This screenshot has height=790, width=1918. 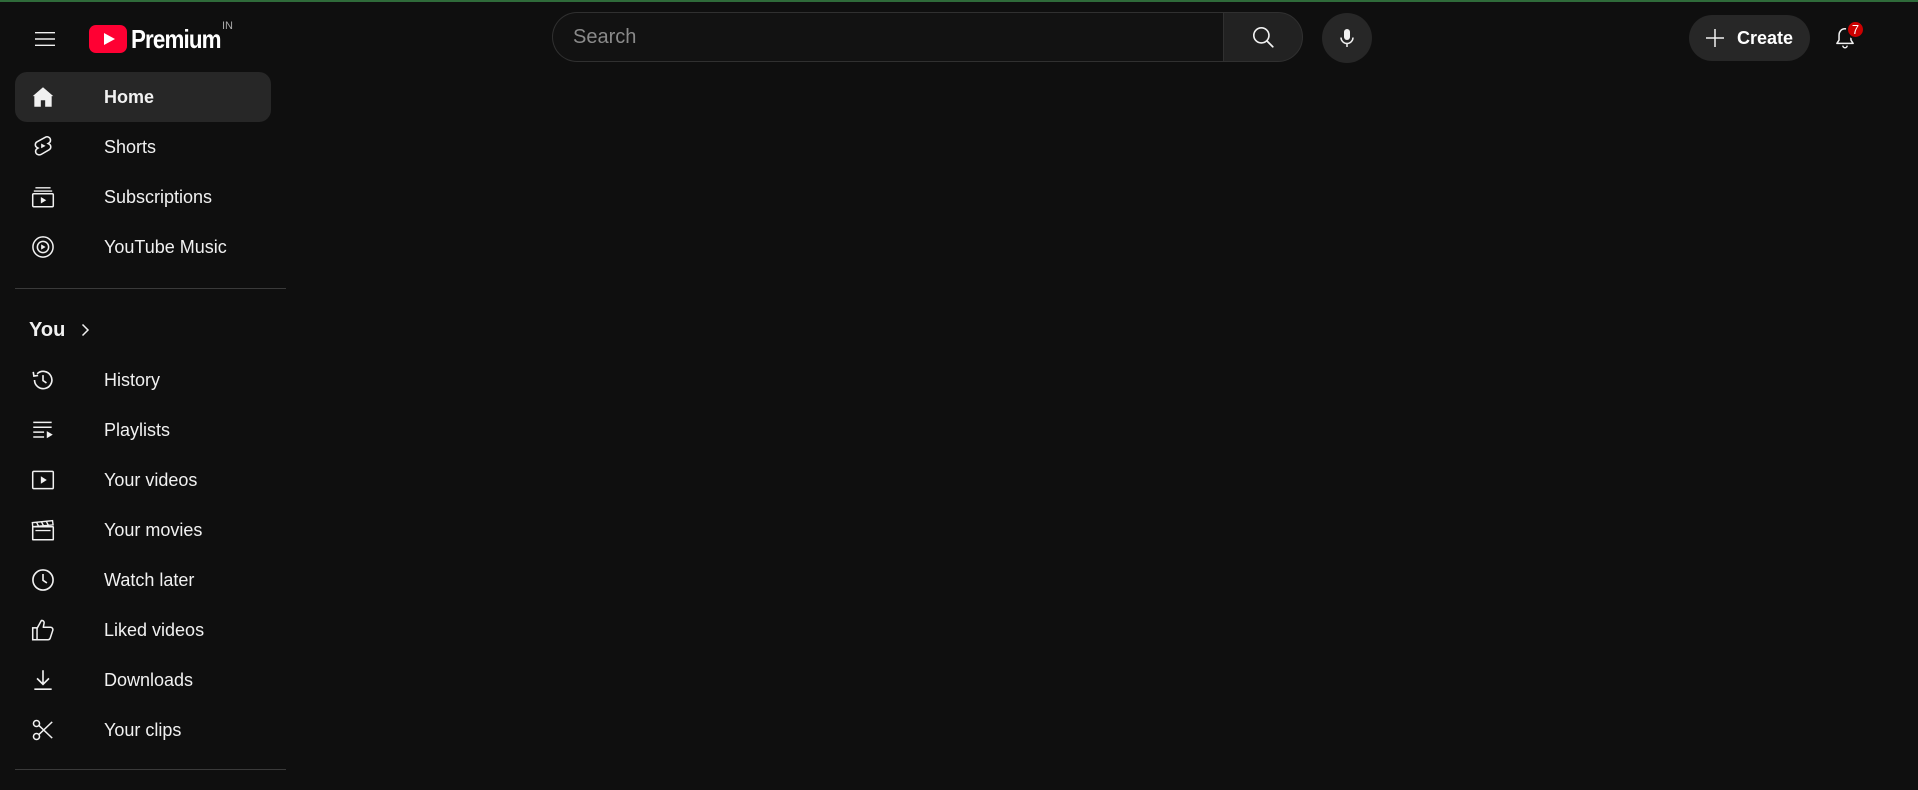 I want to click on search-box, so click(x=887, y=37).